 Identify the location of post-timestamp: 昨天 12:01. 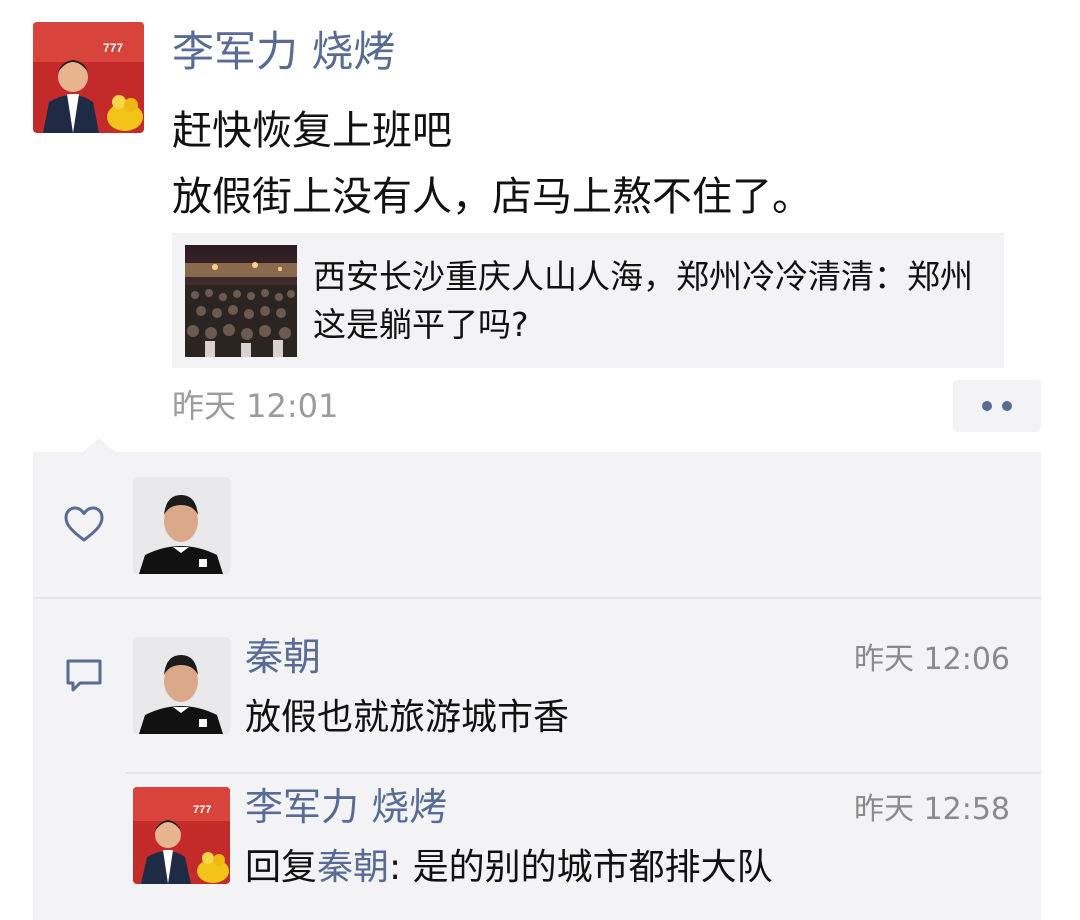
(255, 406).